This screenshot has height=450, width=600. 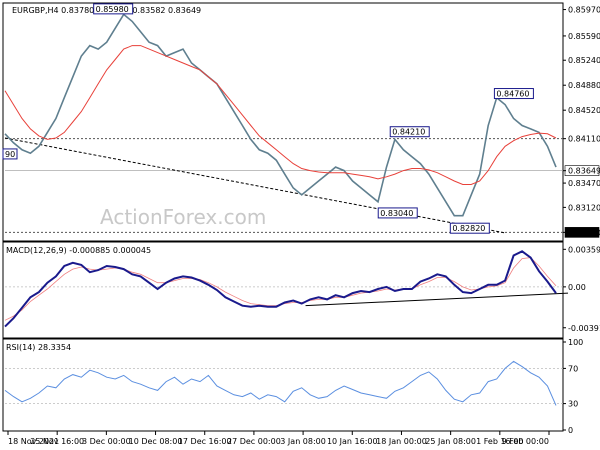 What do you see at coordinates (408, 132) in the screenshot?
I see `annotation-label: 0.84210` at bounding box center [408, 132].